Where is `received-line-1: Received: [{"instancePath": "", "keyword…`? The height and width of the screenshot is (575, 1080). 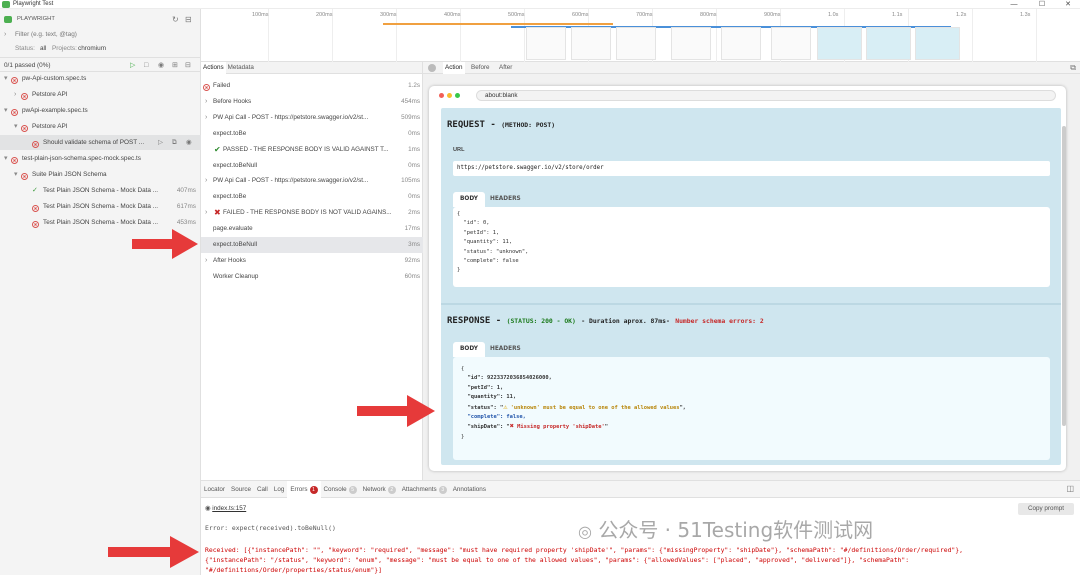 received-line-1: Received: [{"instancePath": "", "keyword… is located at coordinates (584, 550).